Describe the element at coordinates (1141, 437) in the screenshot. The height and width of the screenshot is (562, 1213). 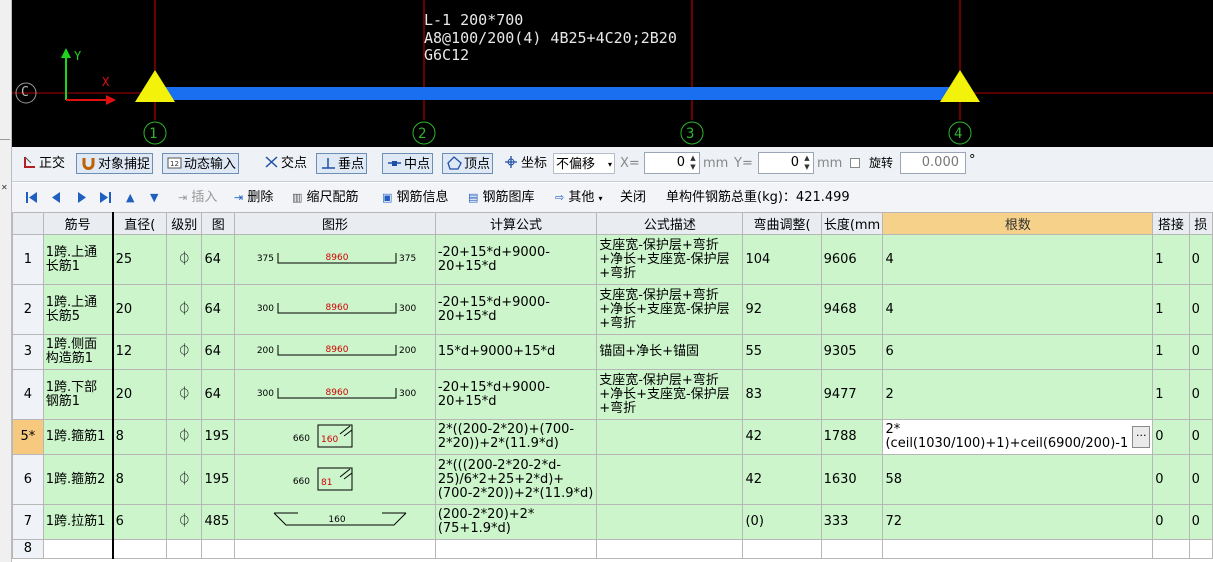
I see `ellipsis-button: ···` at that location.